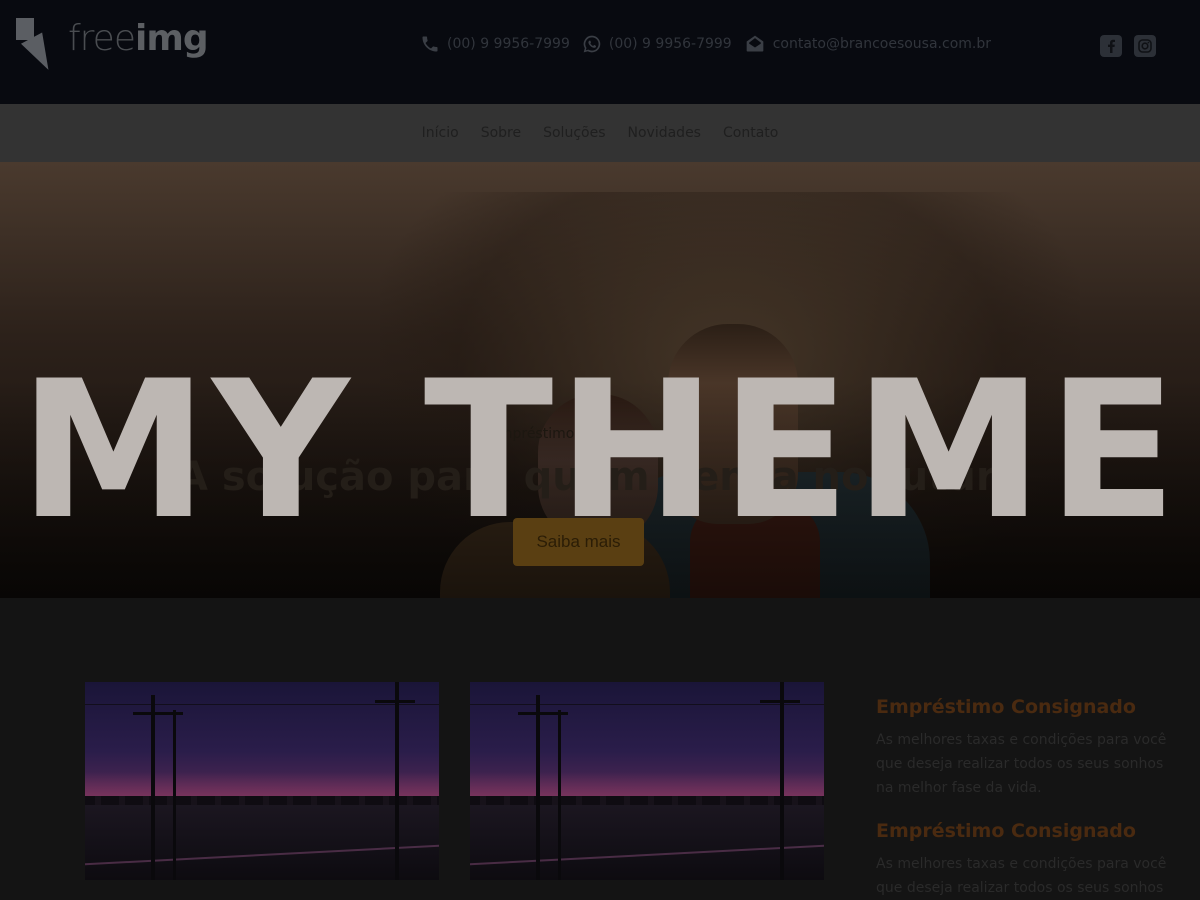  What do you see at coordinates (755, 43) in the screenshot?
I see `envelope-icon` at bounding box center [755, 43].